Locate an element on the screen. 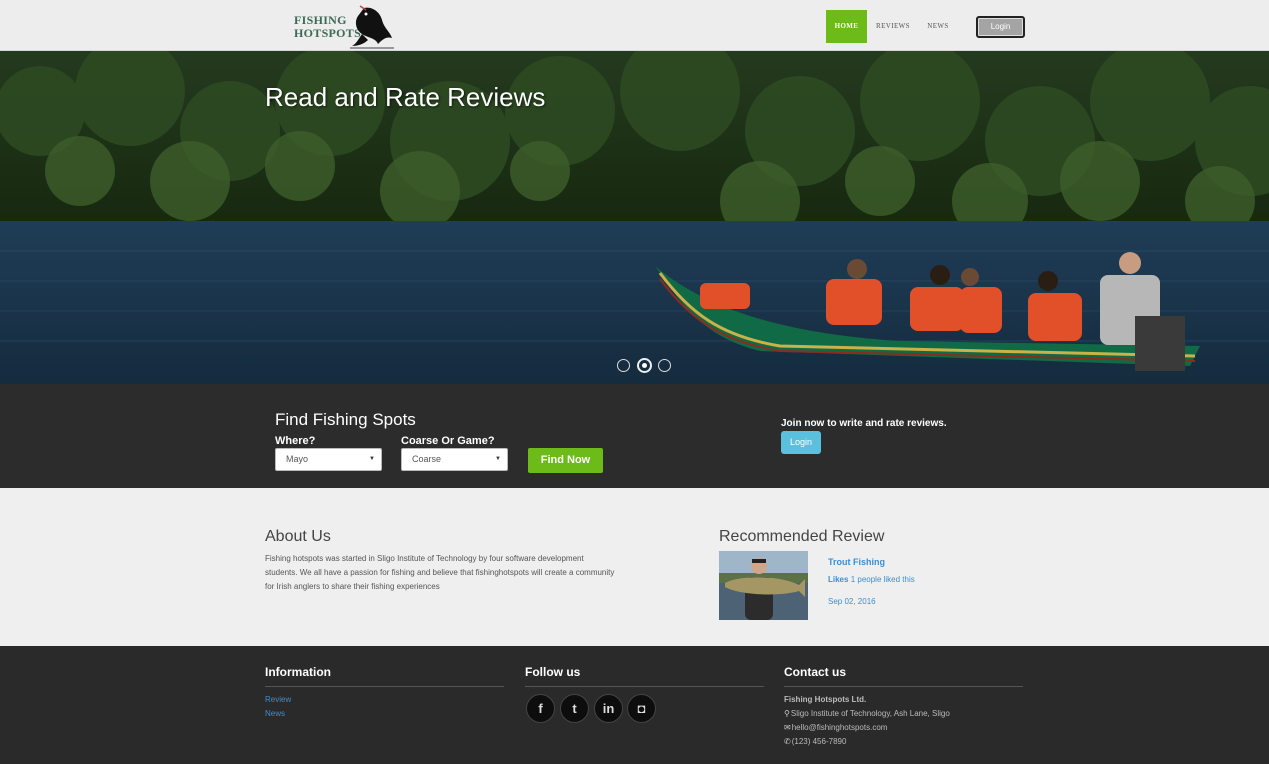 The height and width of the screenshot is (764, 1269). email-text: hello@fishinghotspots.com is located at coordinates (839, 727).